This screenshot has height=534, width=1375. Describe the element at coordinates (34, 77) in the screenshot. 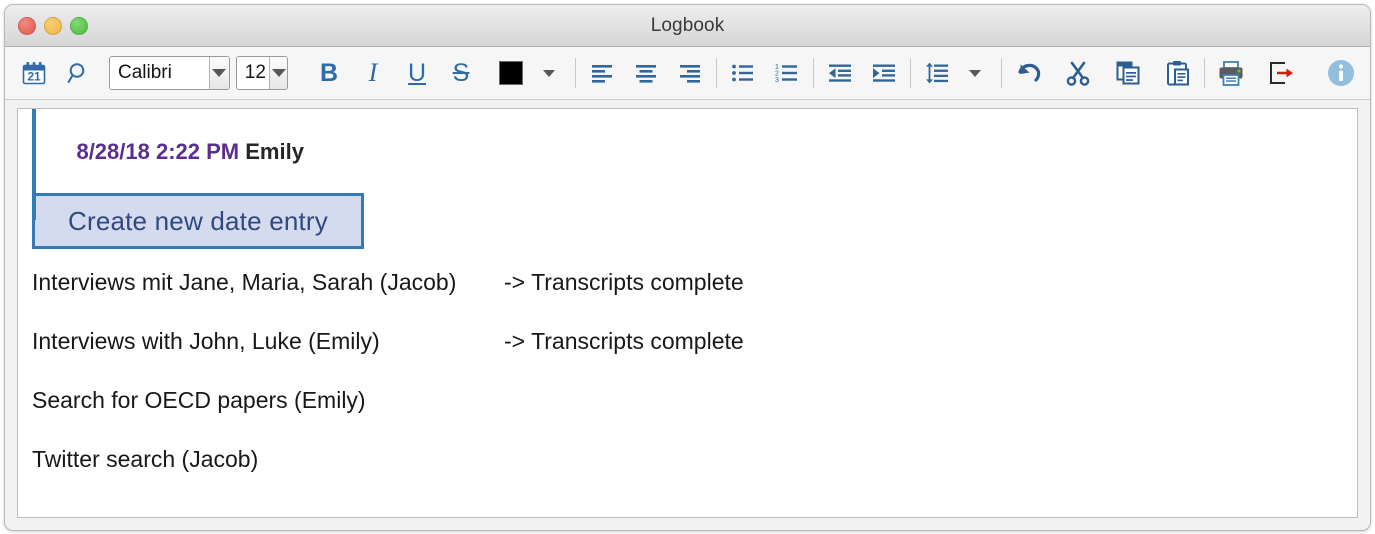

I see `calendar-day-number: 21` at that location.